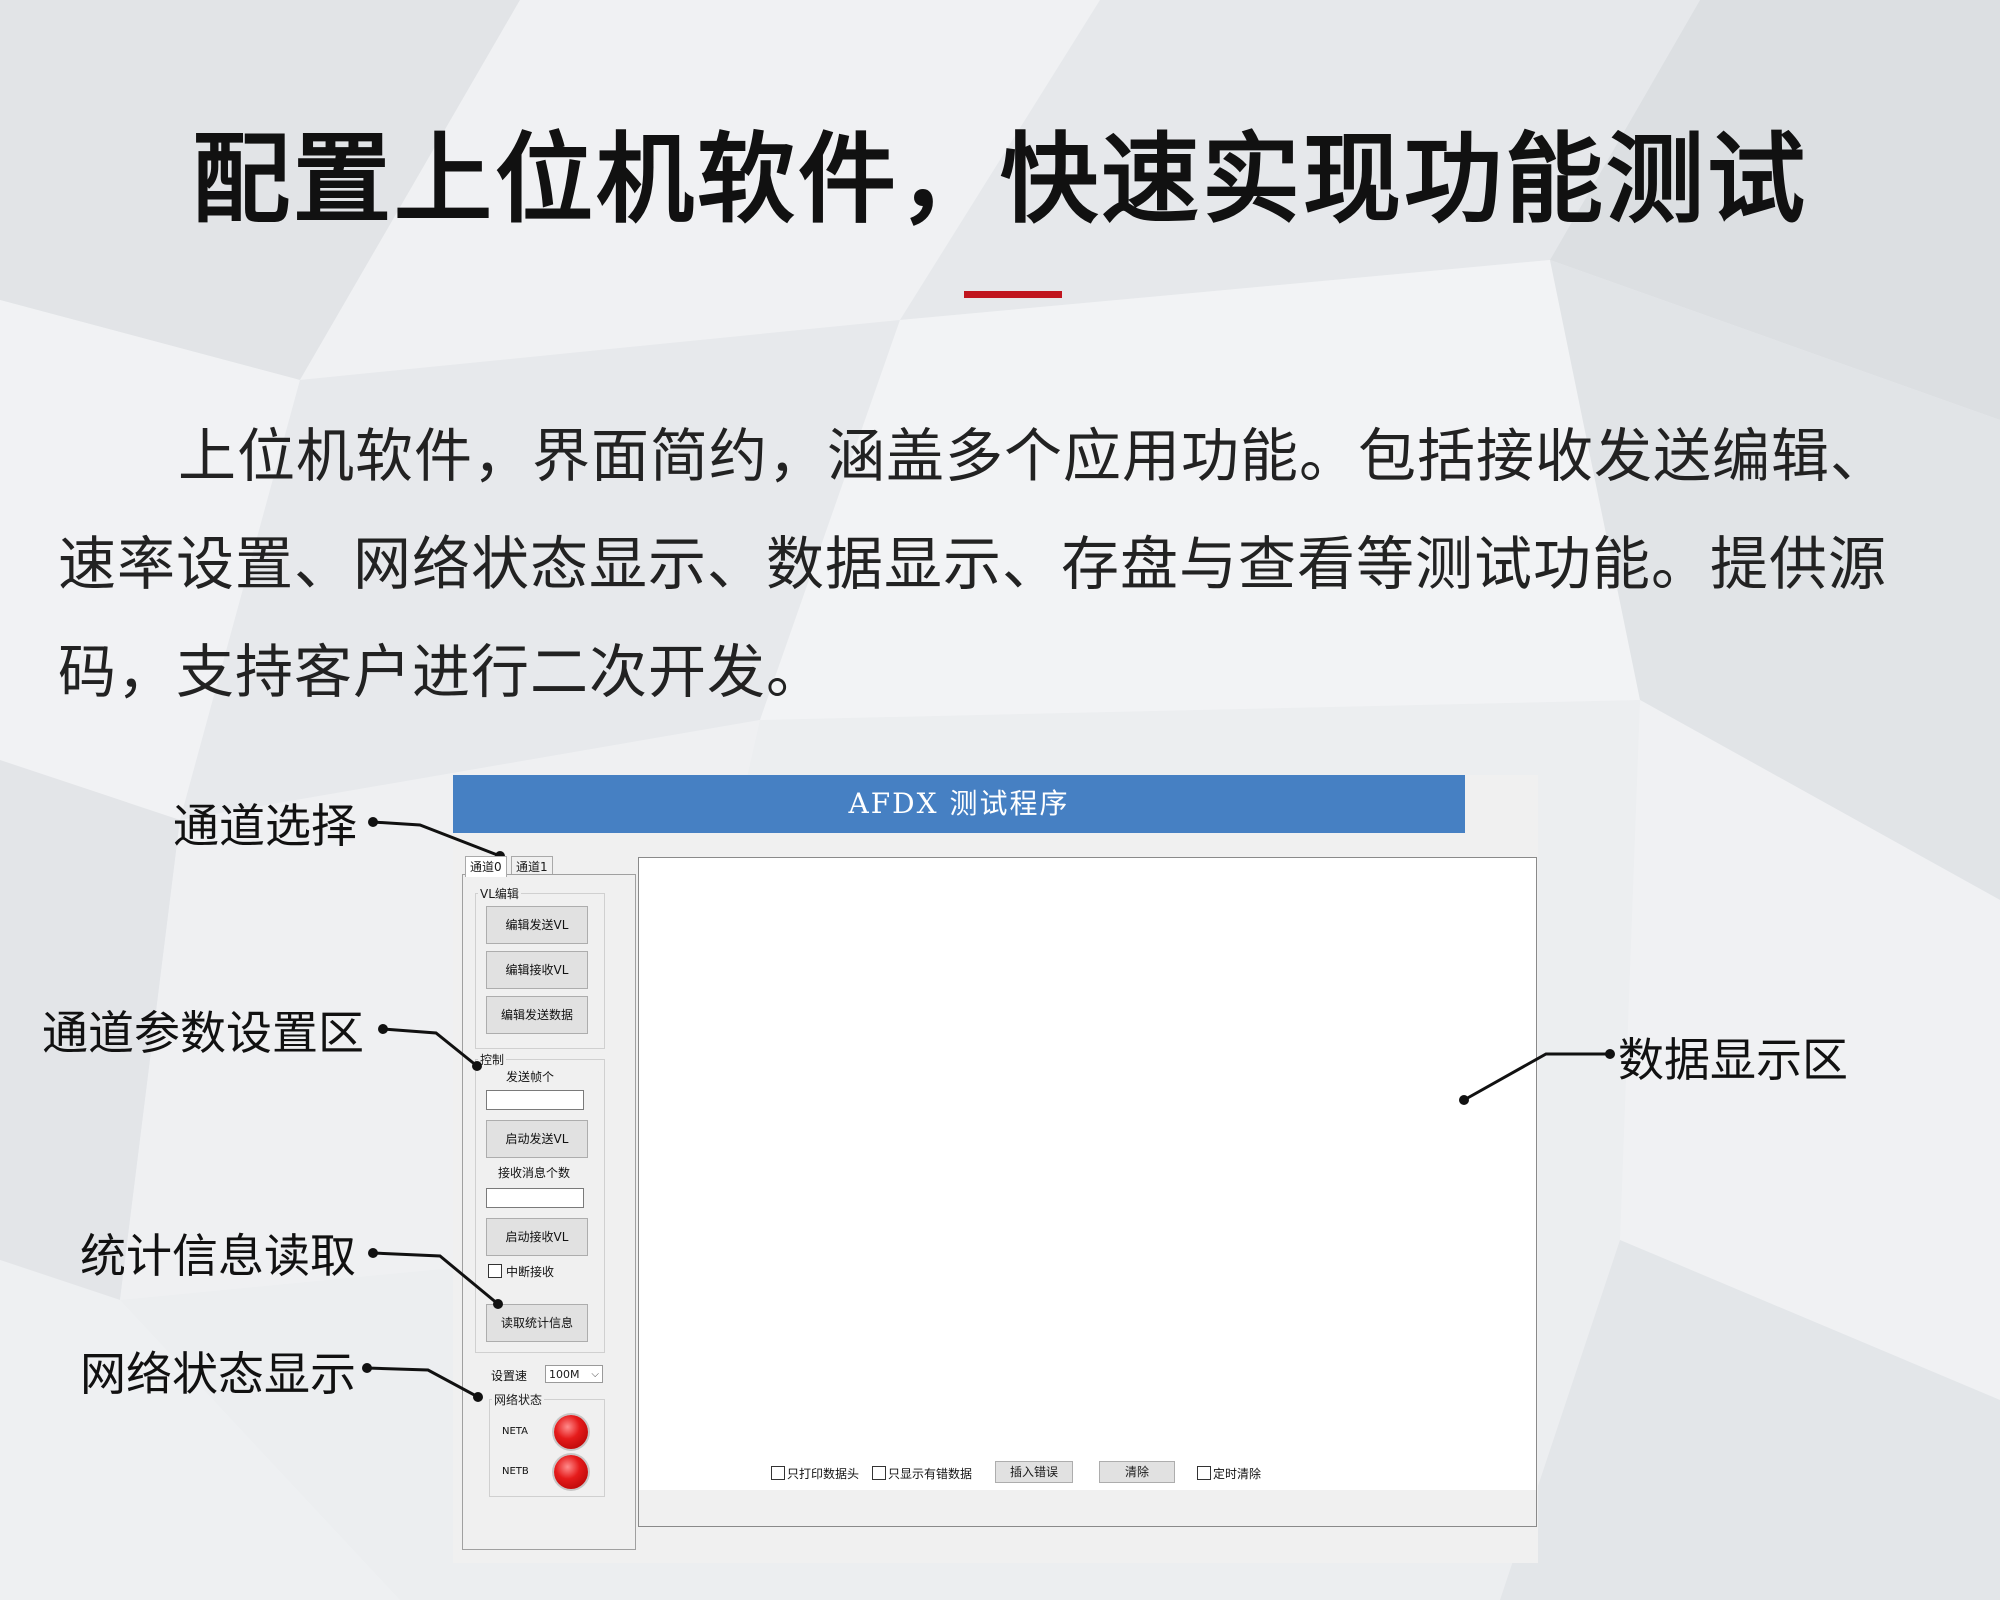 This screenshot has height=1600, width=2000. I want to click on recv-count-input, so click(535, 1198).